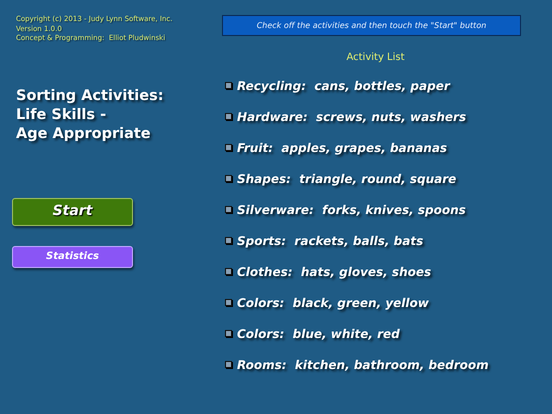 The width and height of the screenshot is (552, 414). Describe the element at coordinates (343, 85) in the screenshot. I see `activity-label: Recycling: cans, bottles, paper` at that location.